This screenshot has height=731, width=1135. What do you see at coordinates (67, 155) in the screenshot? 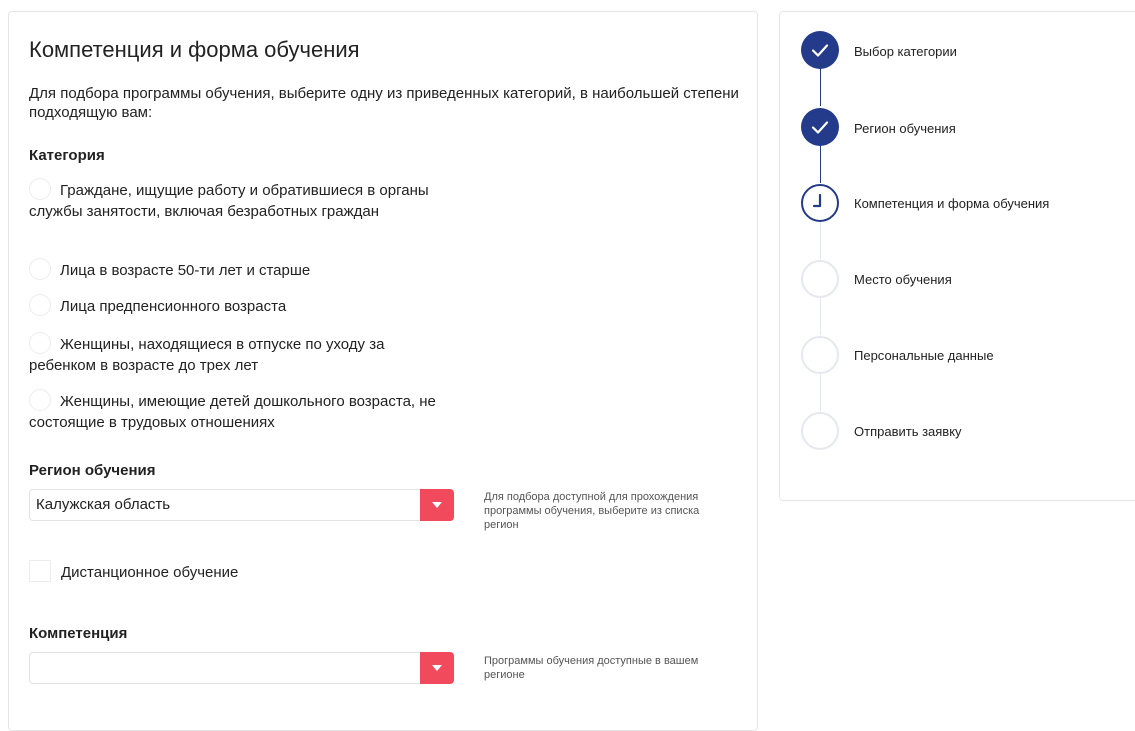
I see `category-label: Категория` at bounding box center [67, 155].